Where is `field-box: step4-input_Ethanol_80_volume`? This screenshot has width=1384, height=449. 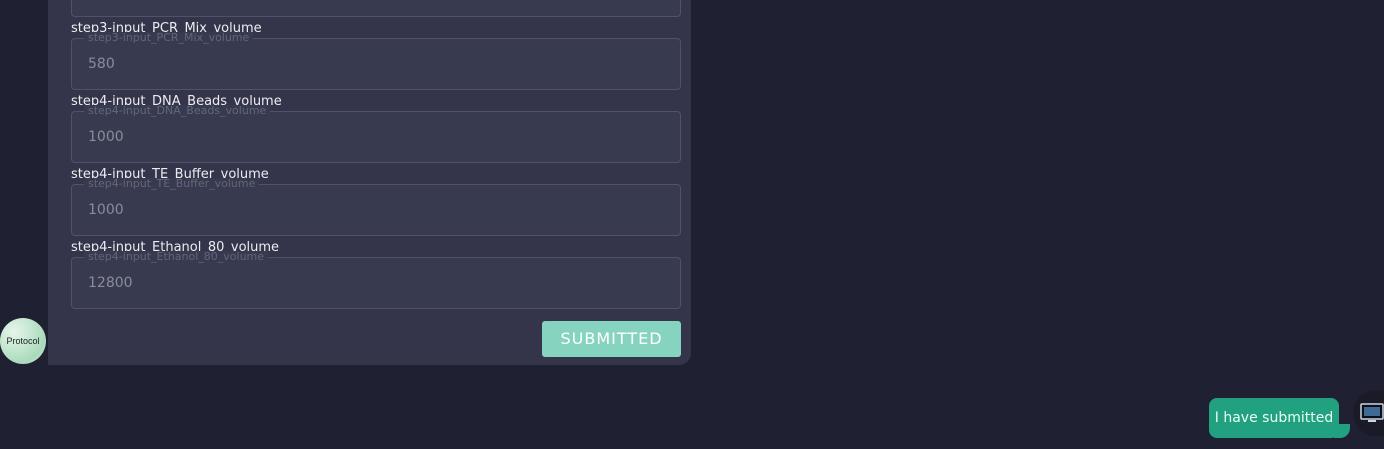 field-box: step4-input_Ethanol_80_volume is located at coordinates (376, 280).